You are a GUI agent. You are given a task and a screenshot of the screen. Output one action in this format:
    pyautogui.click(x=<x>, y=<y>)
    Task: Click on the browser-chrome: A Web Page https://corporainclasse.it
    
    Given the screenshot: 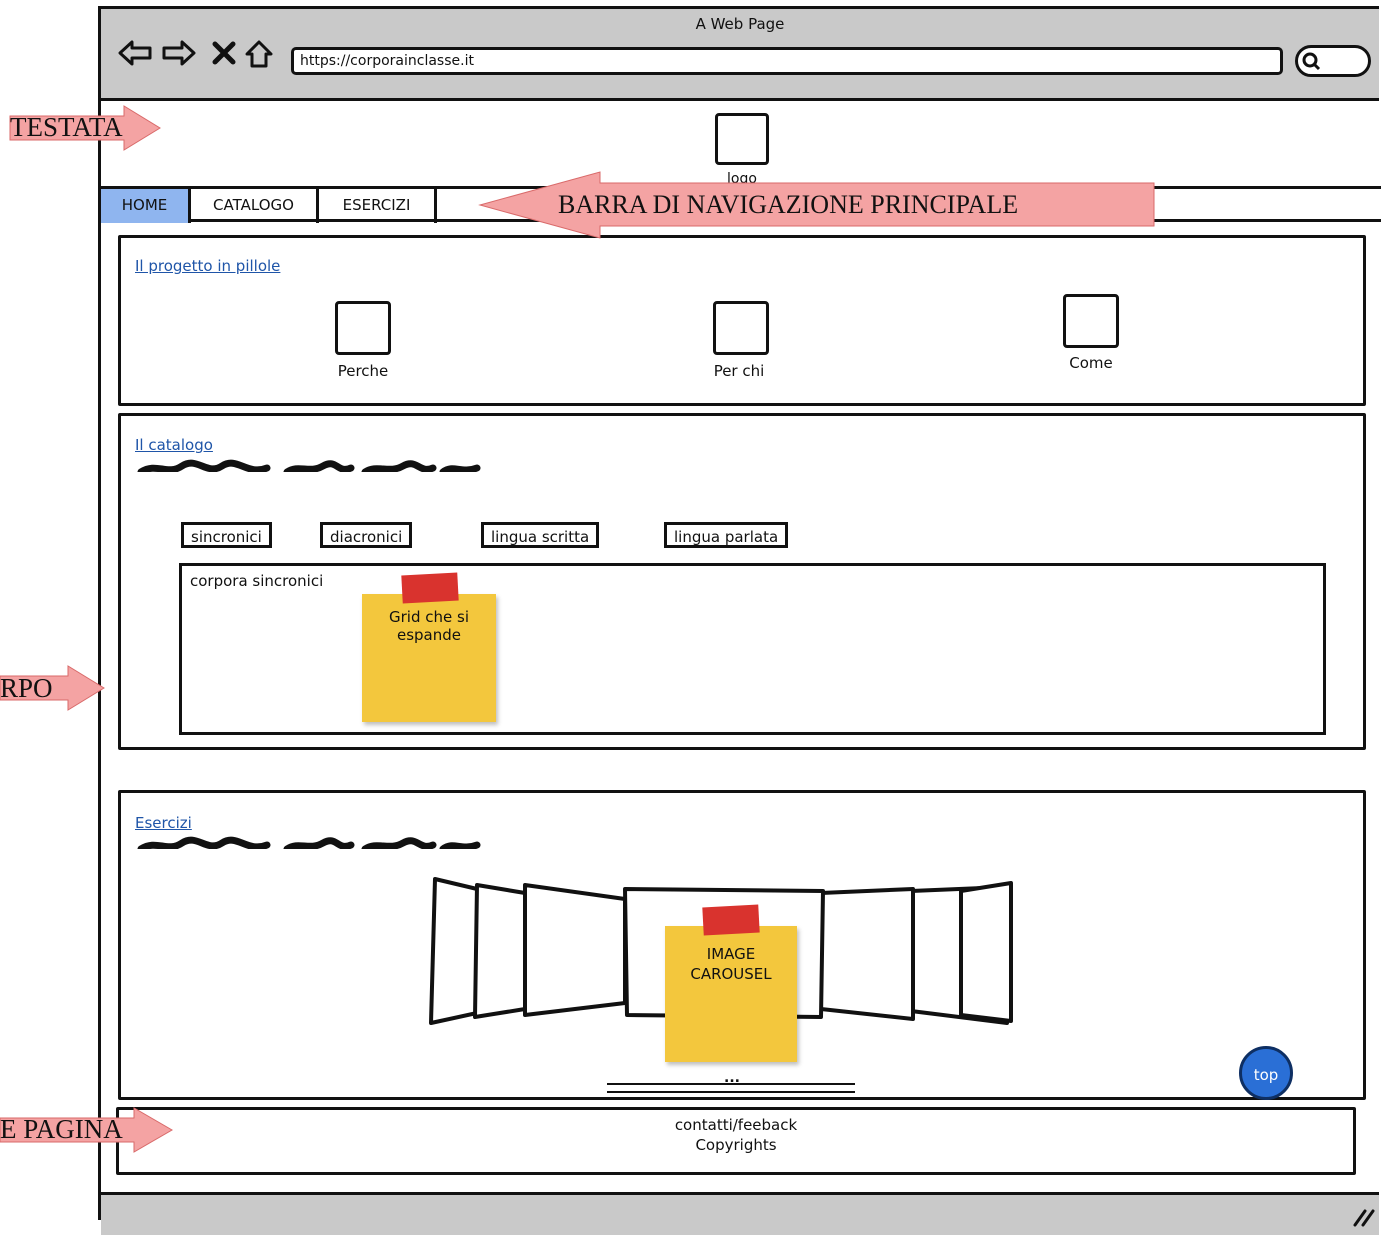 What is the action you would take?
    pyautogui.click(x=740, y=55)
    